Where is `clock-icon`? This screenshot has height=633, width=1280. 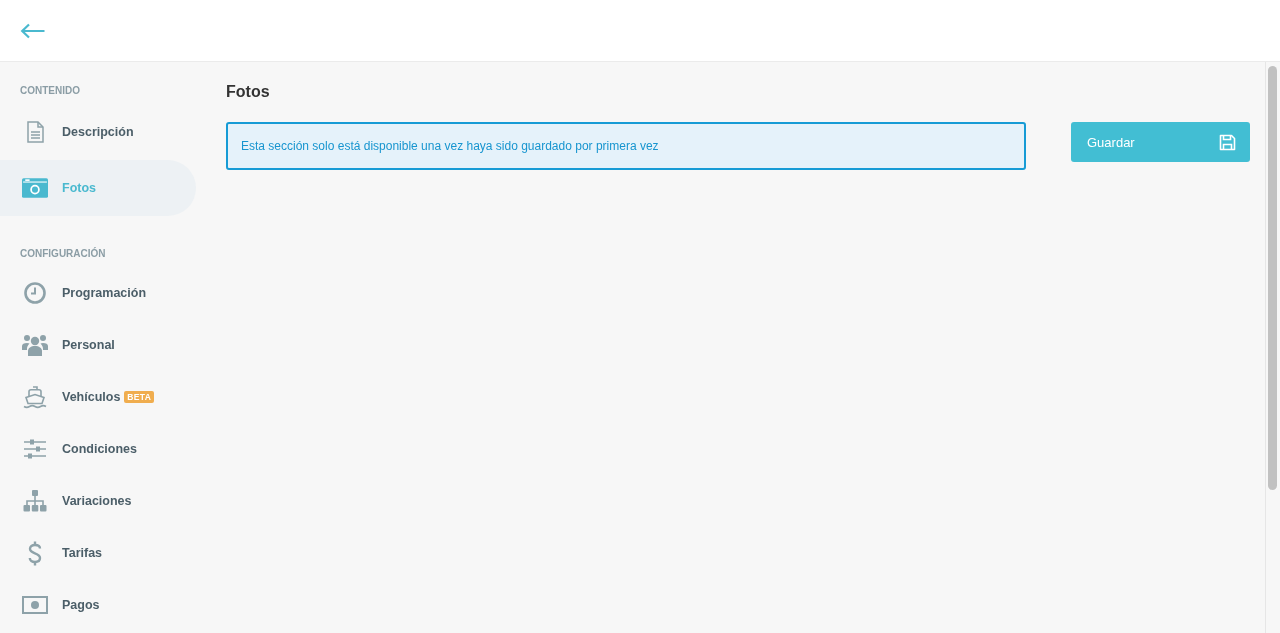 clock-icon is located at coordinates (35, 293).